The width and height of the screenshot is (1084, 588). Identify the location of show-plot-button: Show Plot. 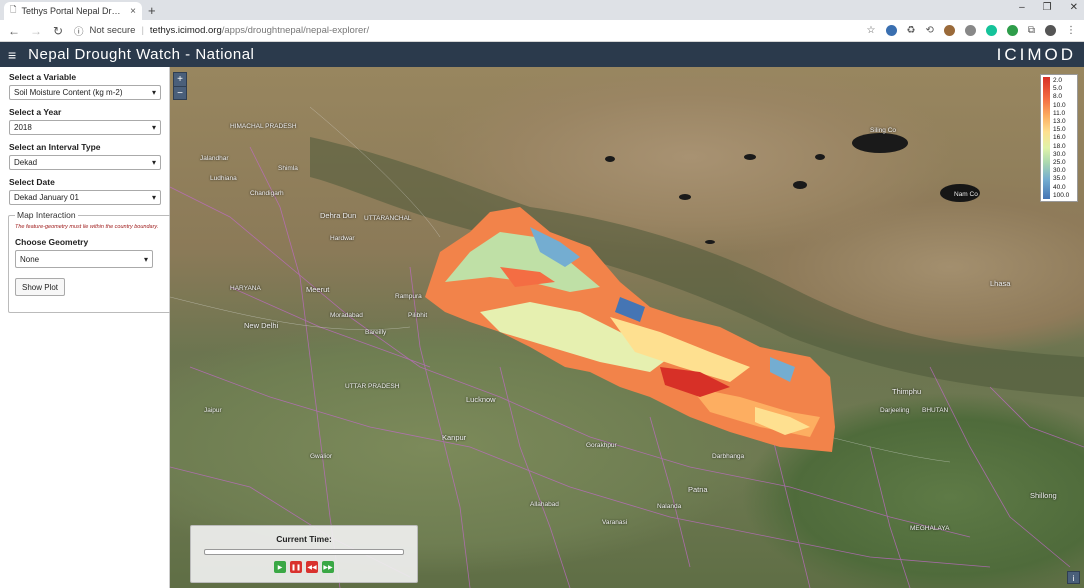
(40, 287).